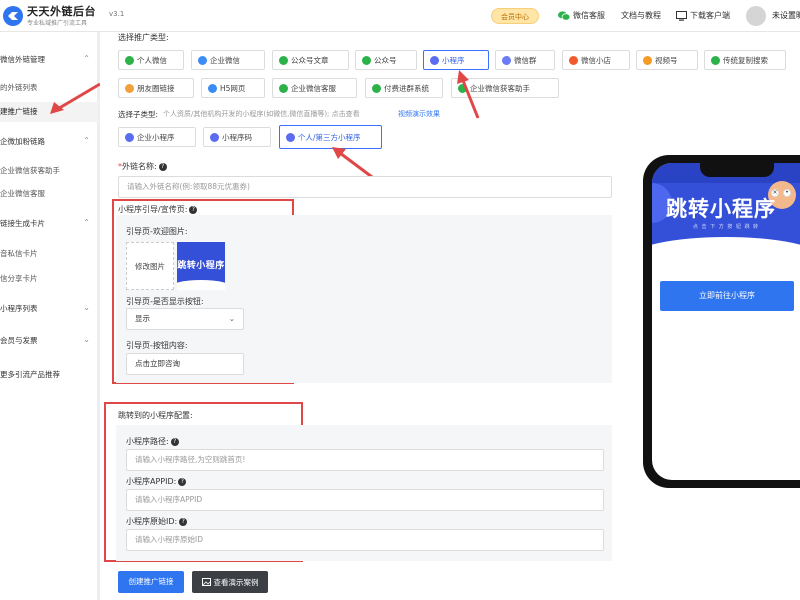  Describe the element at coordinates (201, 266) in the screenshot. I see `thumbnail-title: 跳转小程序` at that location.